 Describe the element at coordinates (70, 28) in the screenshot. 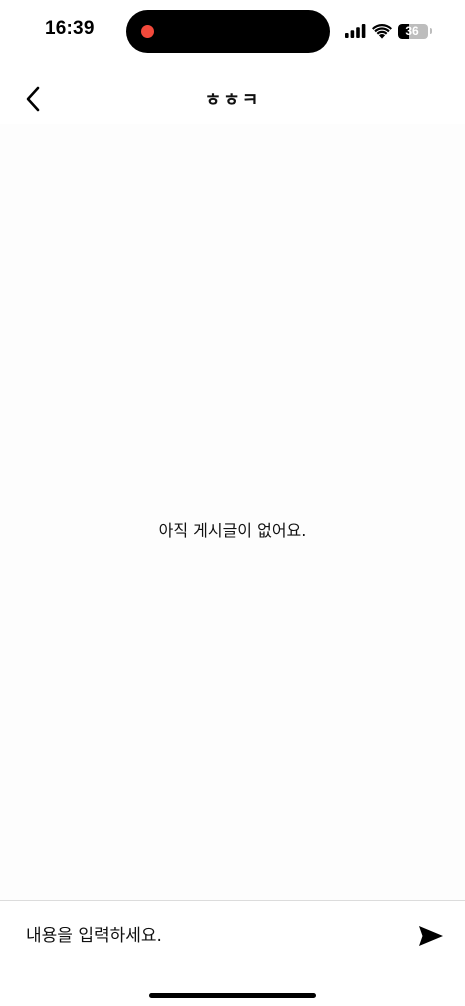

I see `status-time: 16:39` at that location.